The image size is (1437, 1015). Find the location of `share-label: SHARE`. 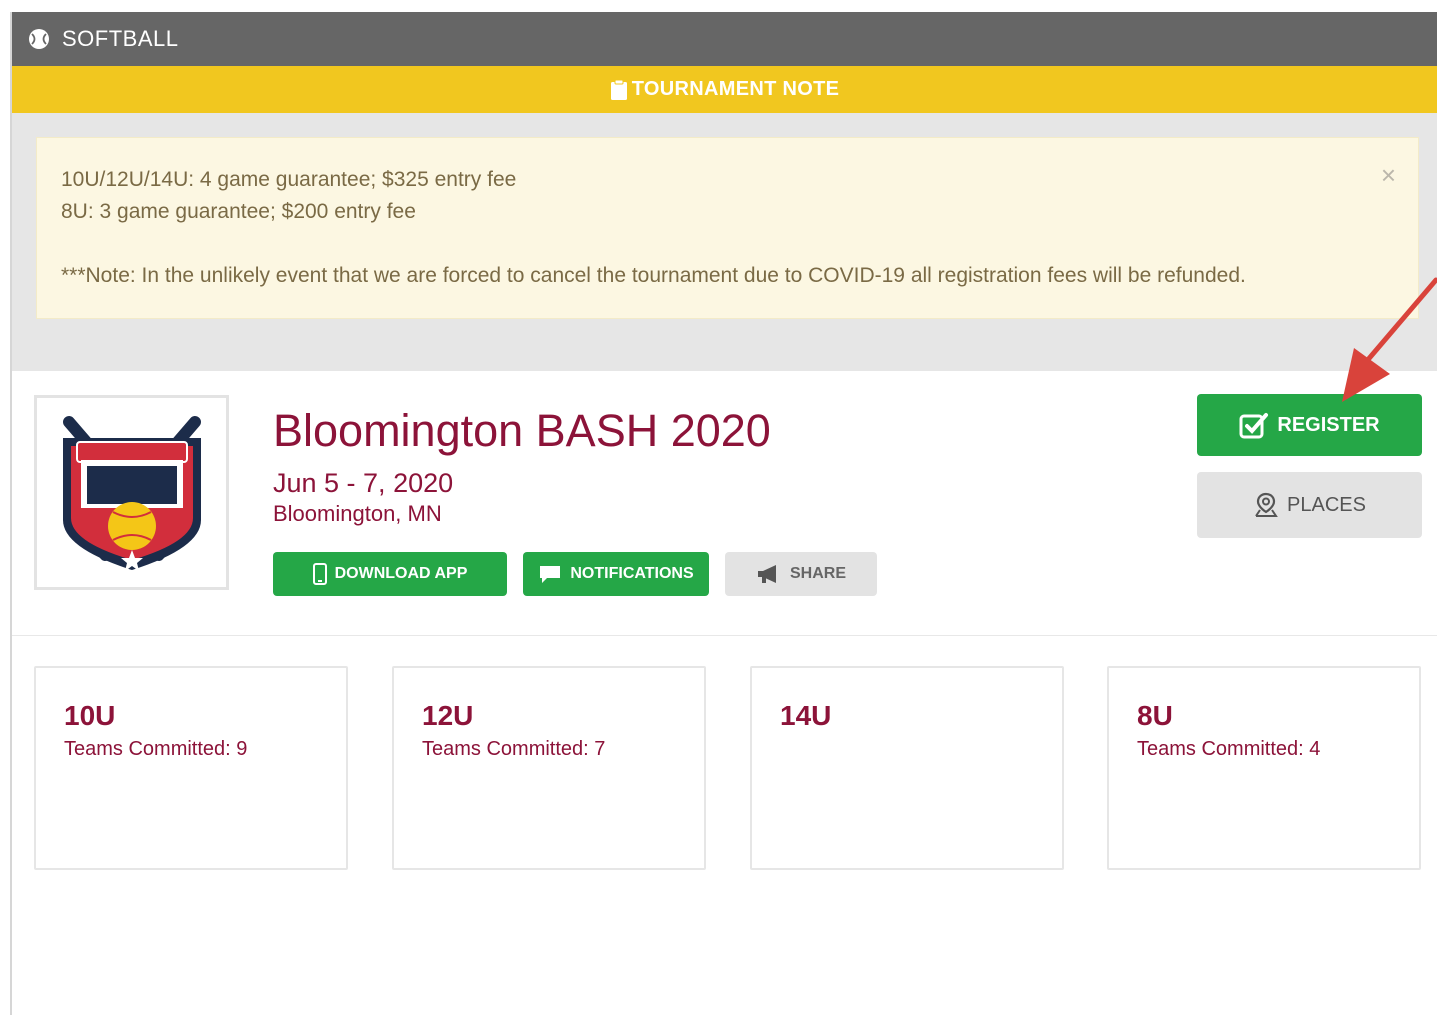

share-label: SHARE is located at coordinates (817, 573).